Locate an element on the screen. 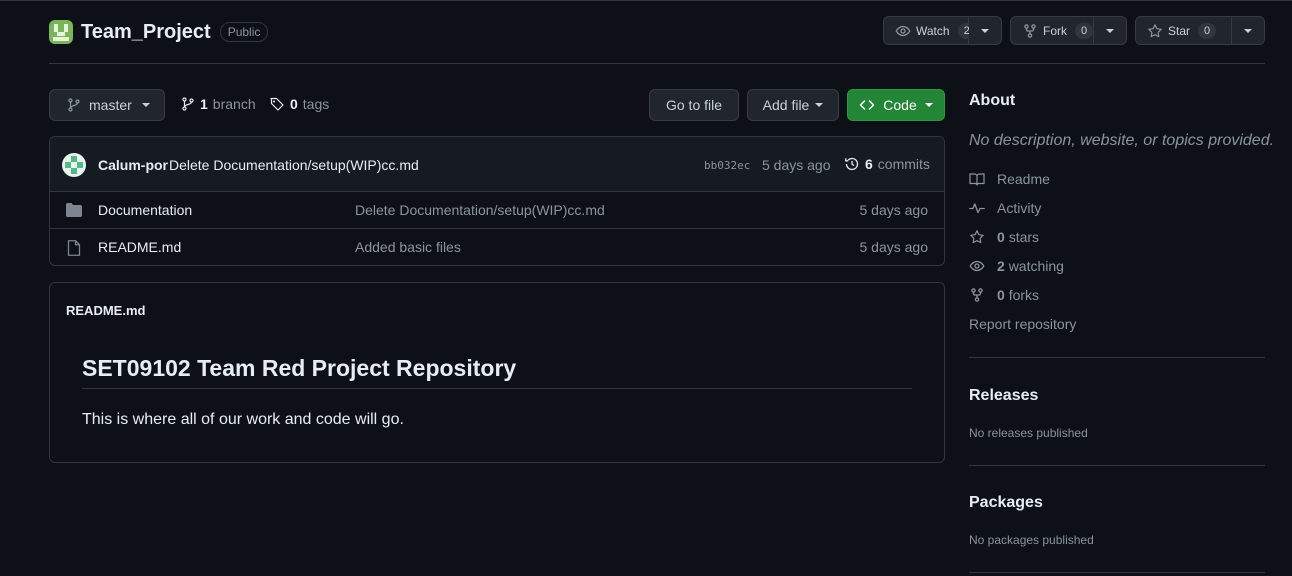 This screenshot has height=576, width=1292. report-repository-label: Report repository is located at coordinates (1023, 324).